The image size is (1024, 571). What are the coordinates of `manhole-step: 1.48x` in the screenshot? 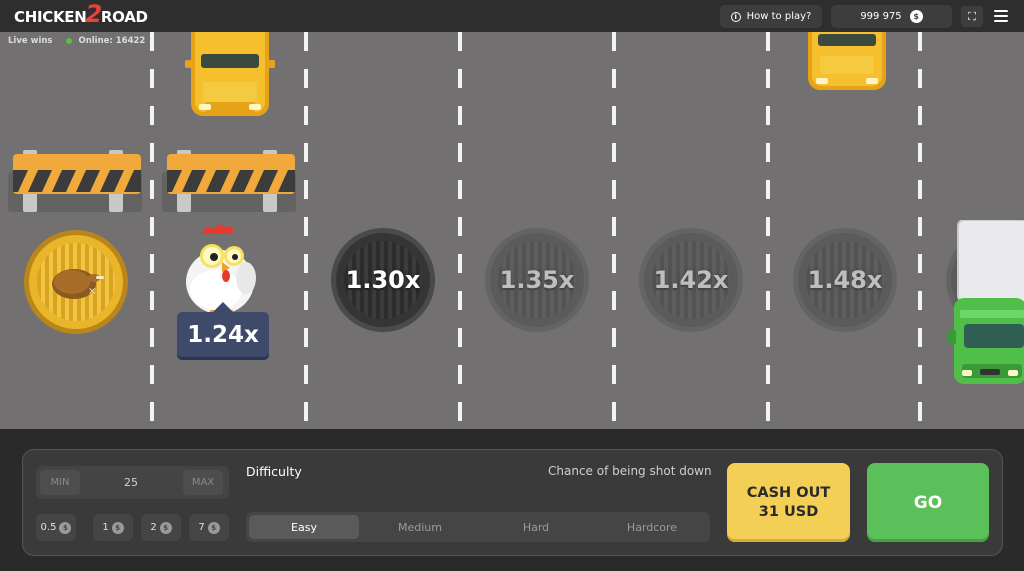 It's located at (845, 280).